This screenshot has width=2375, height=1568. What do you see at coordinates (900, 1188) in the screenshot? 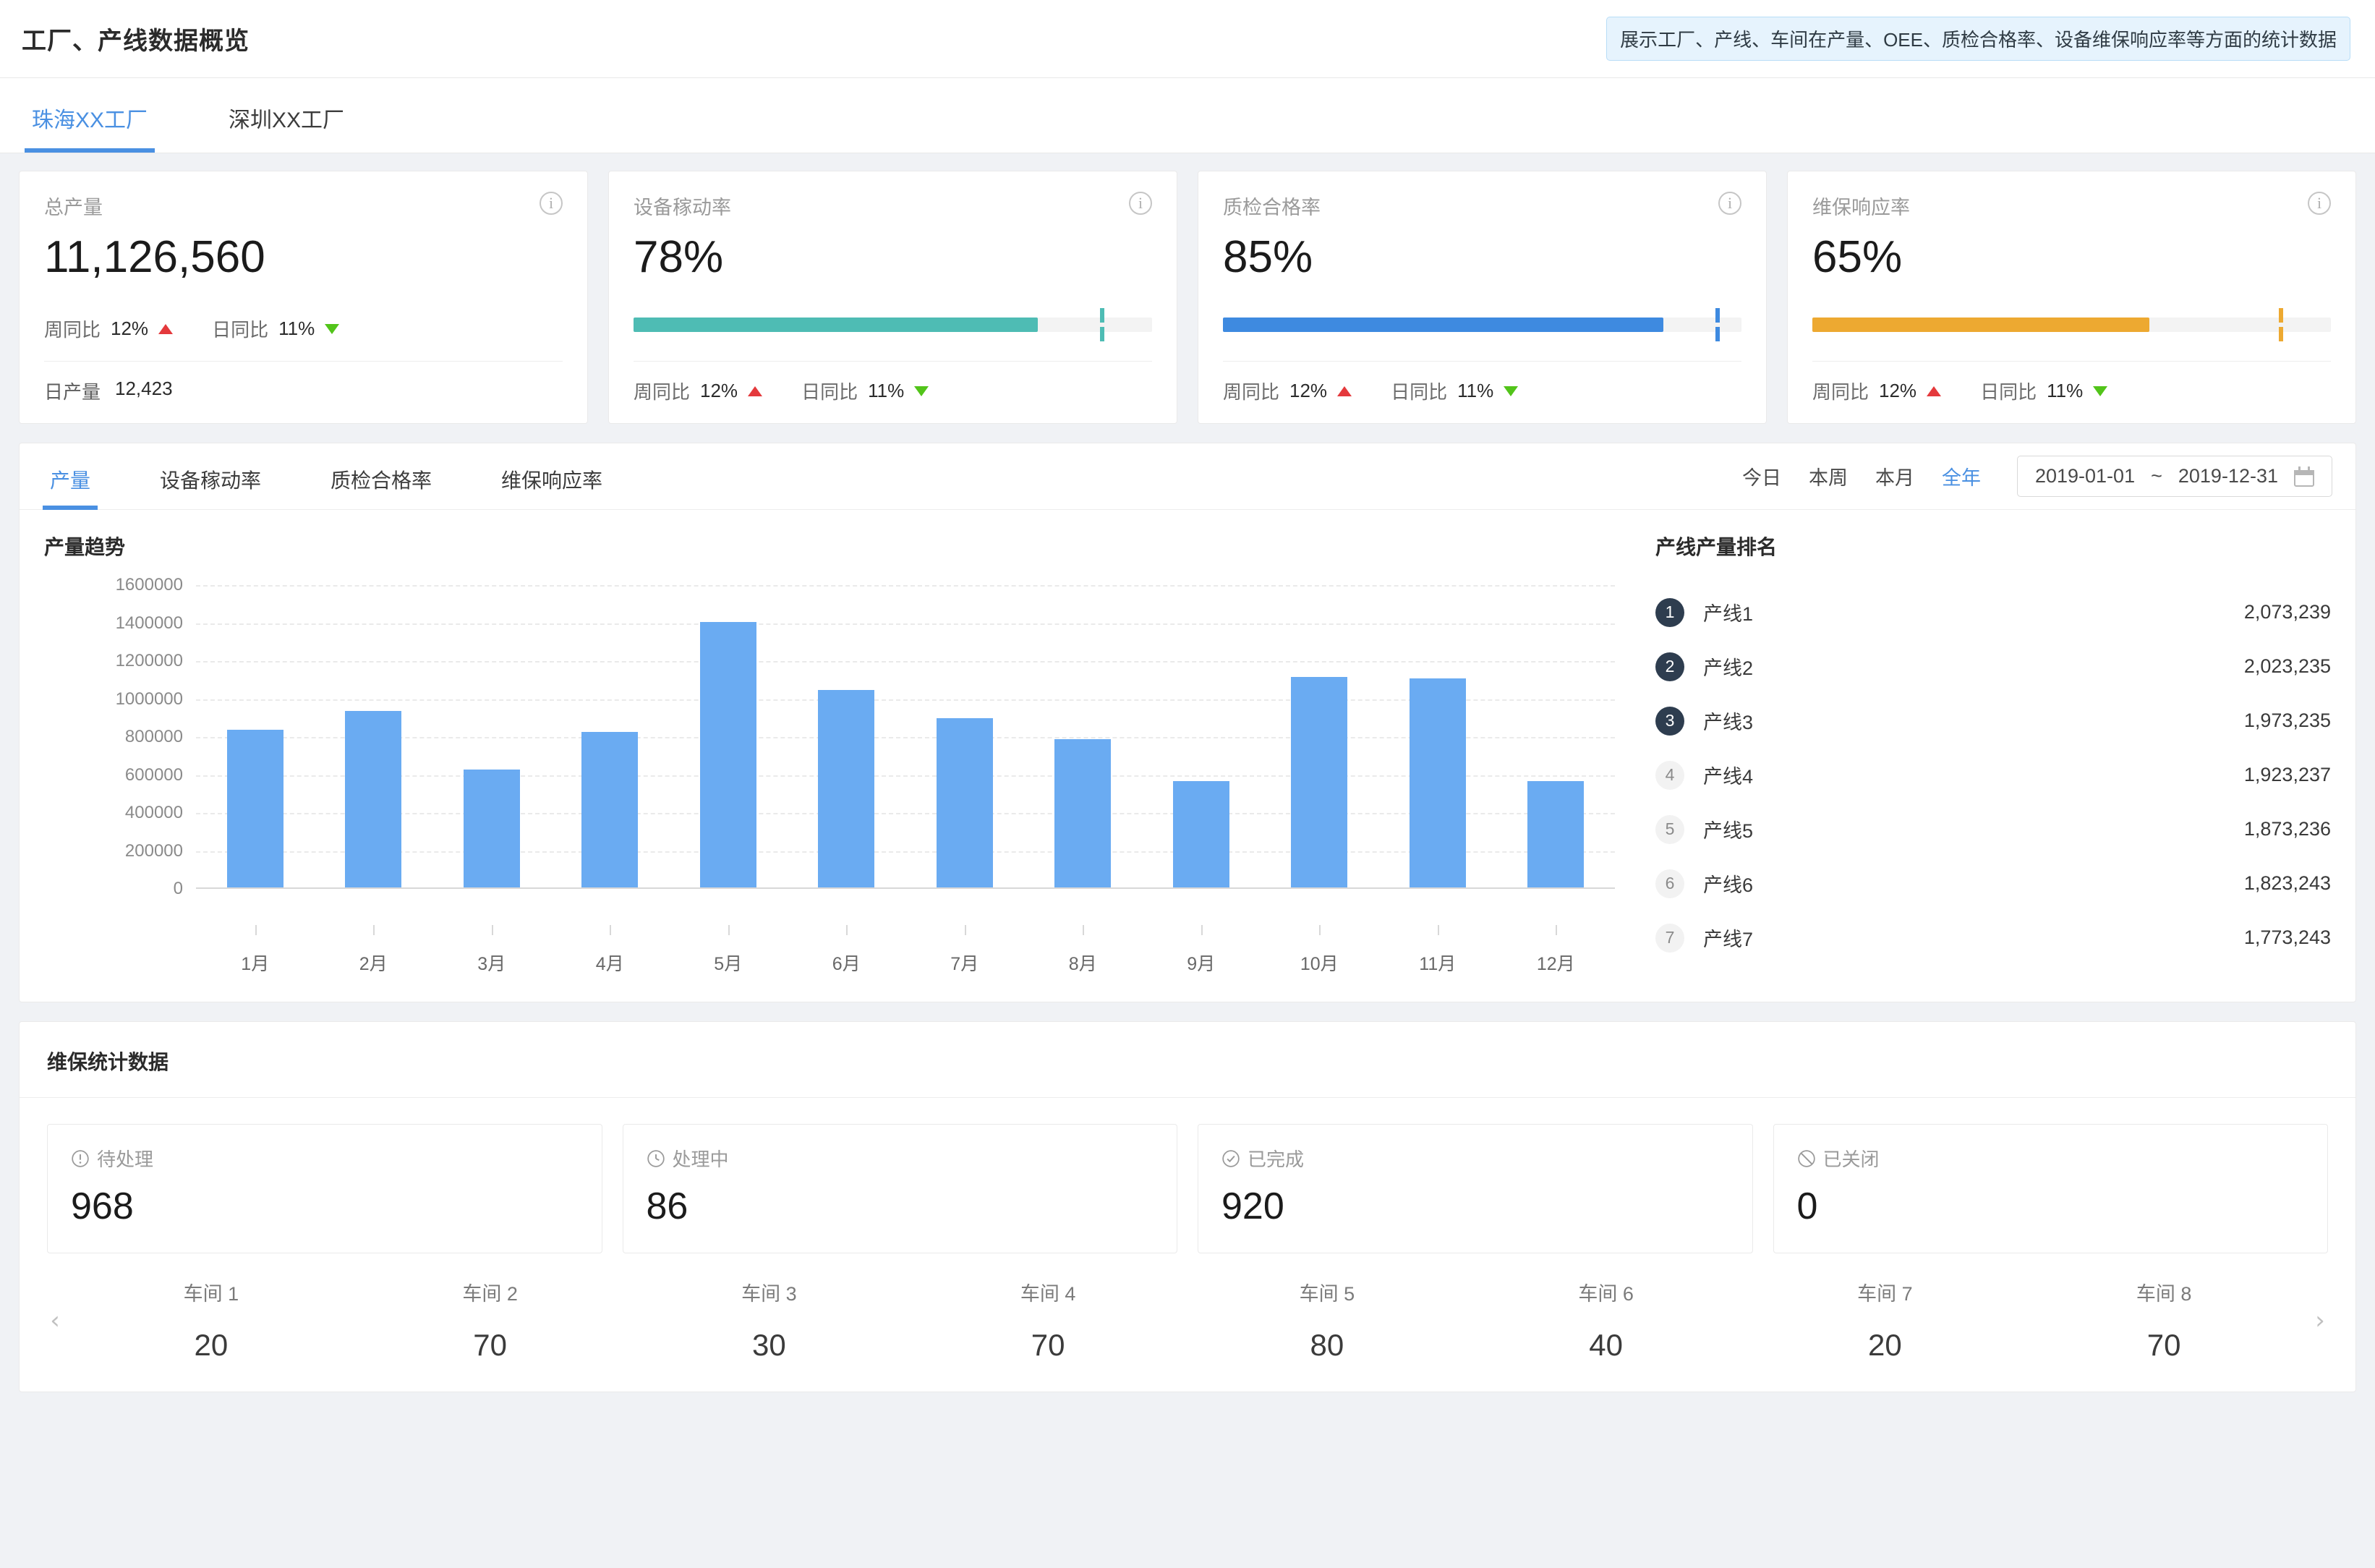
I see `status-card-processing: 处理中 86` at bounding box center [900, 1188].